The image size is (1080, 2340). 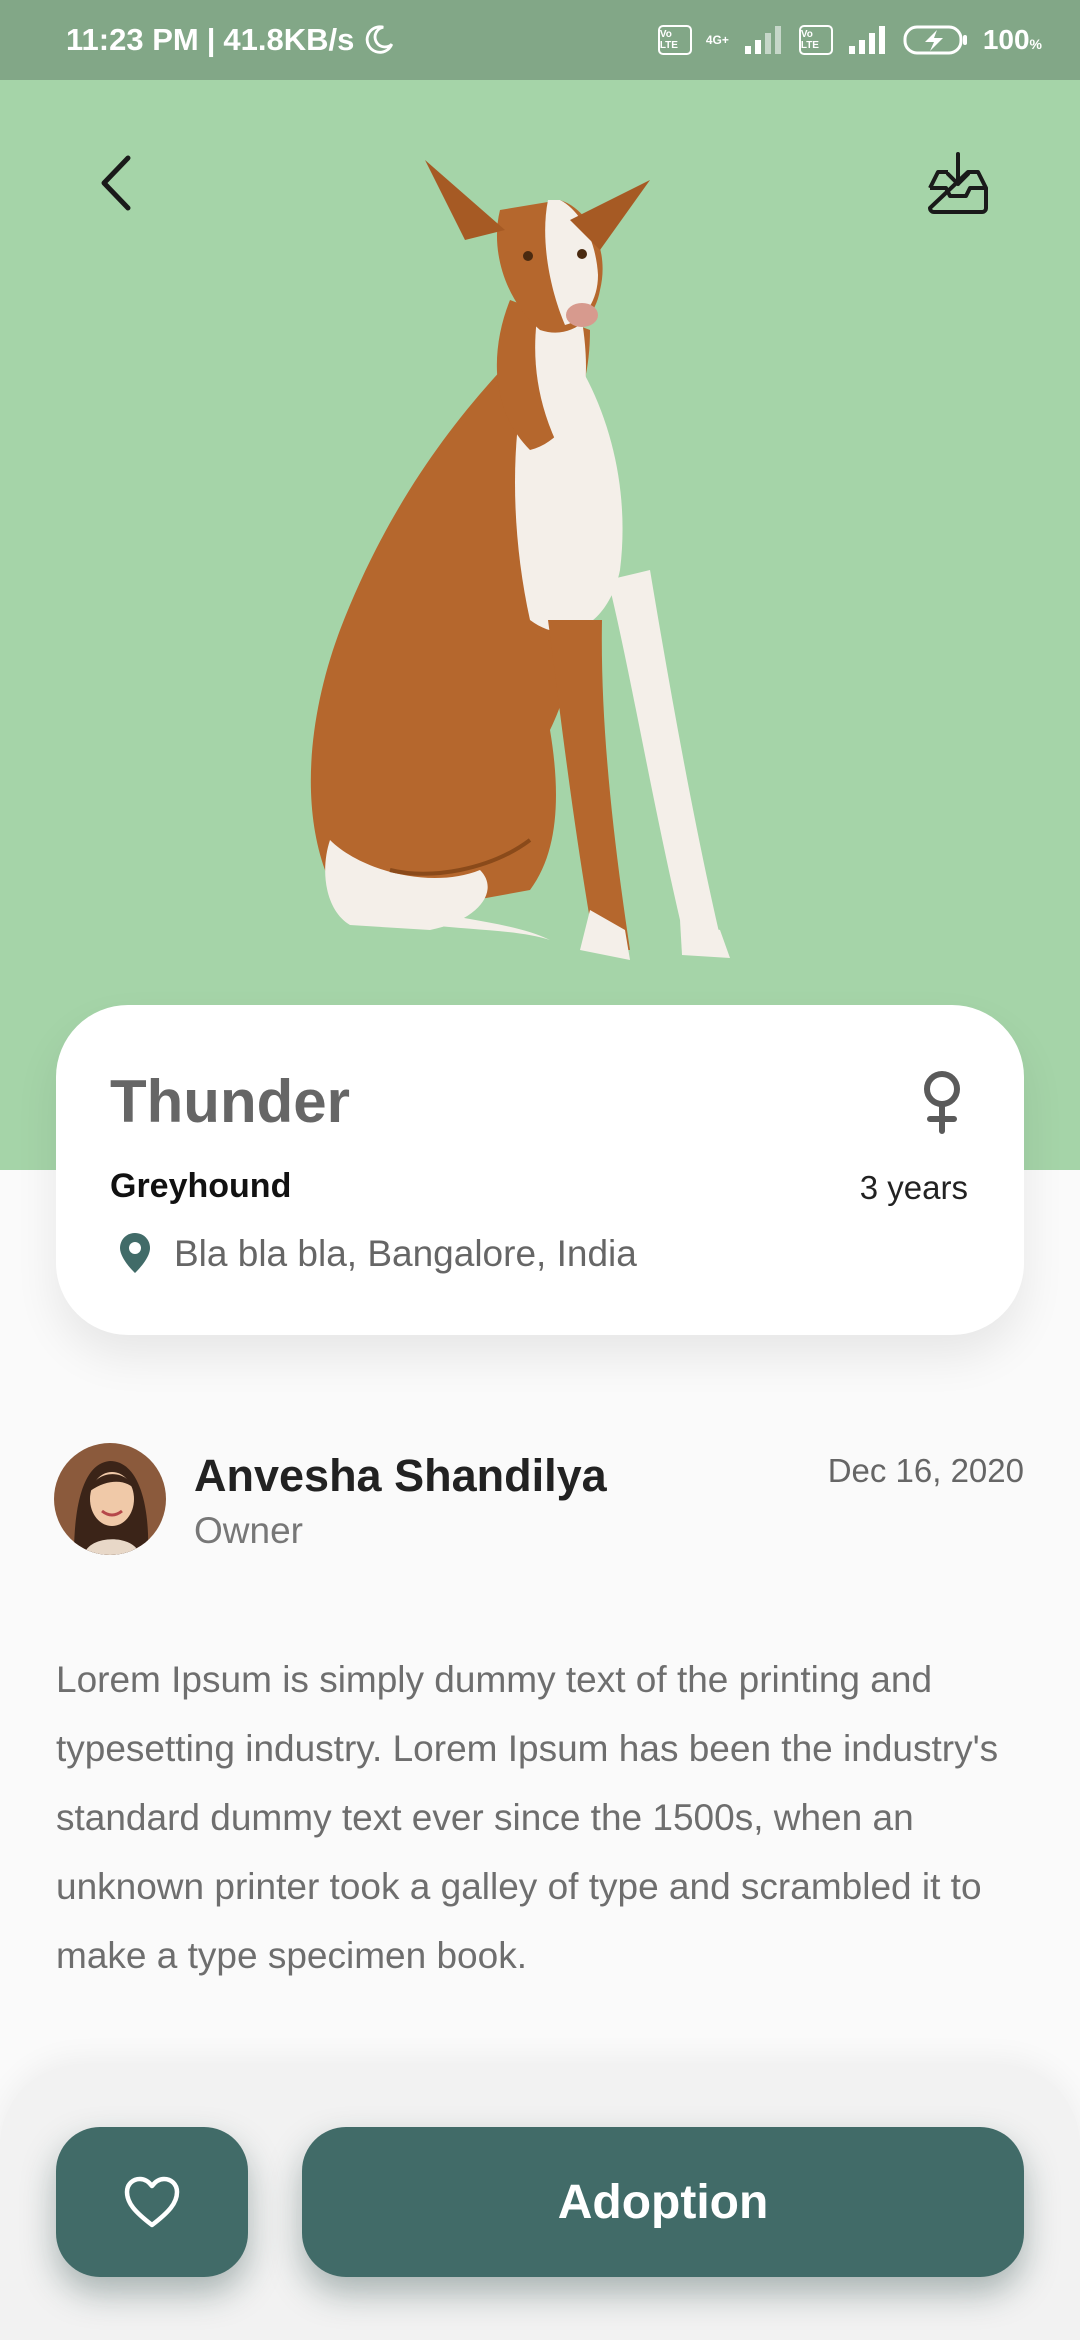 What do you see at coordinates (925, 1470) in the screenshot?
I see `post-date: Dec 16, 2020` at bounding box center [925, 1470].